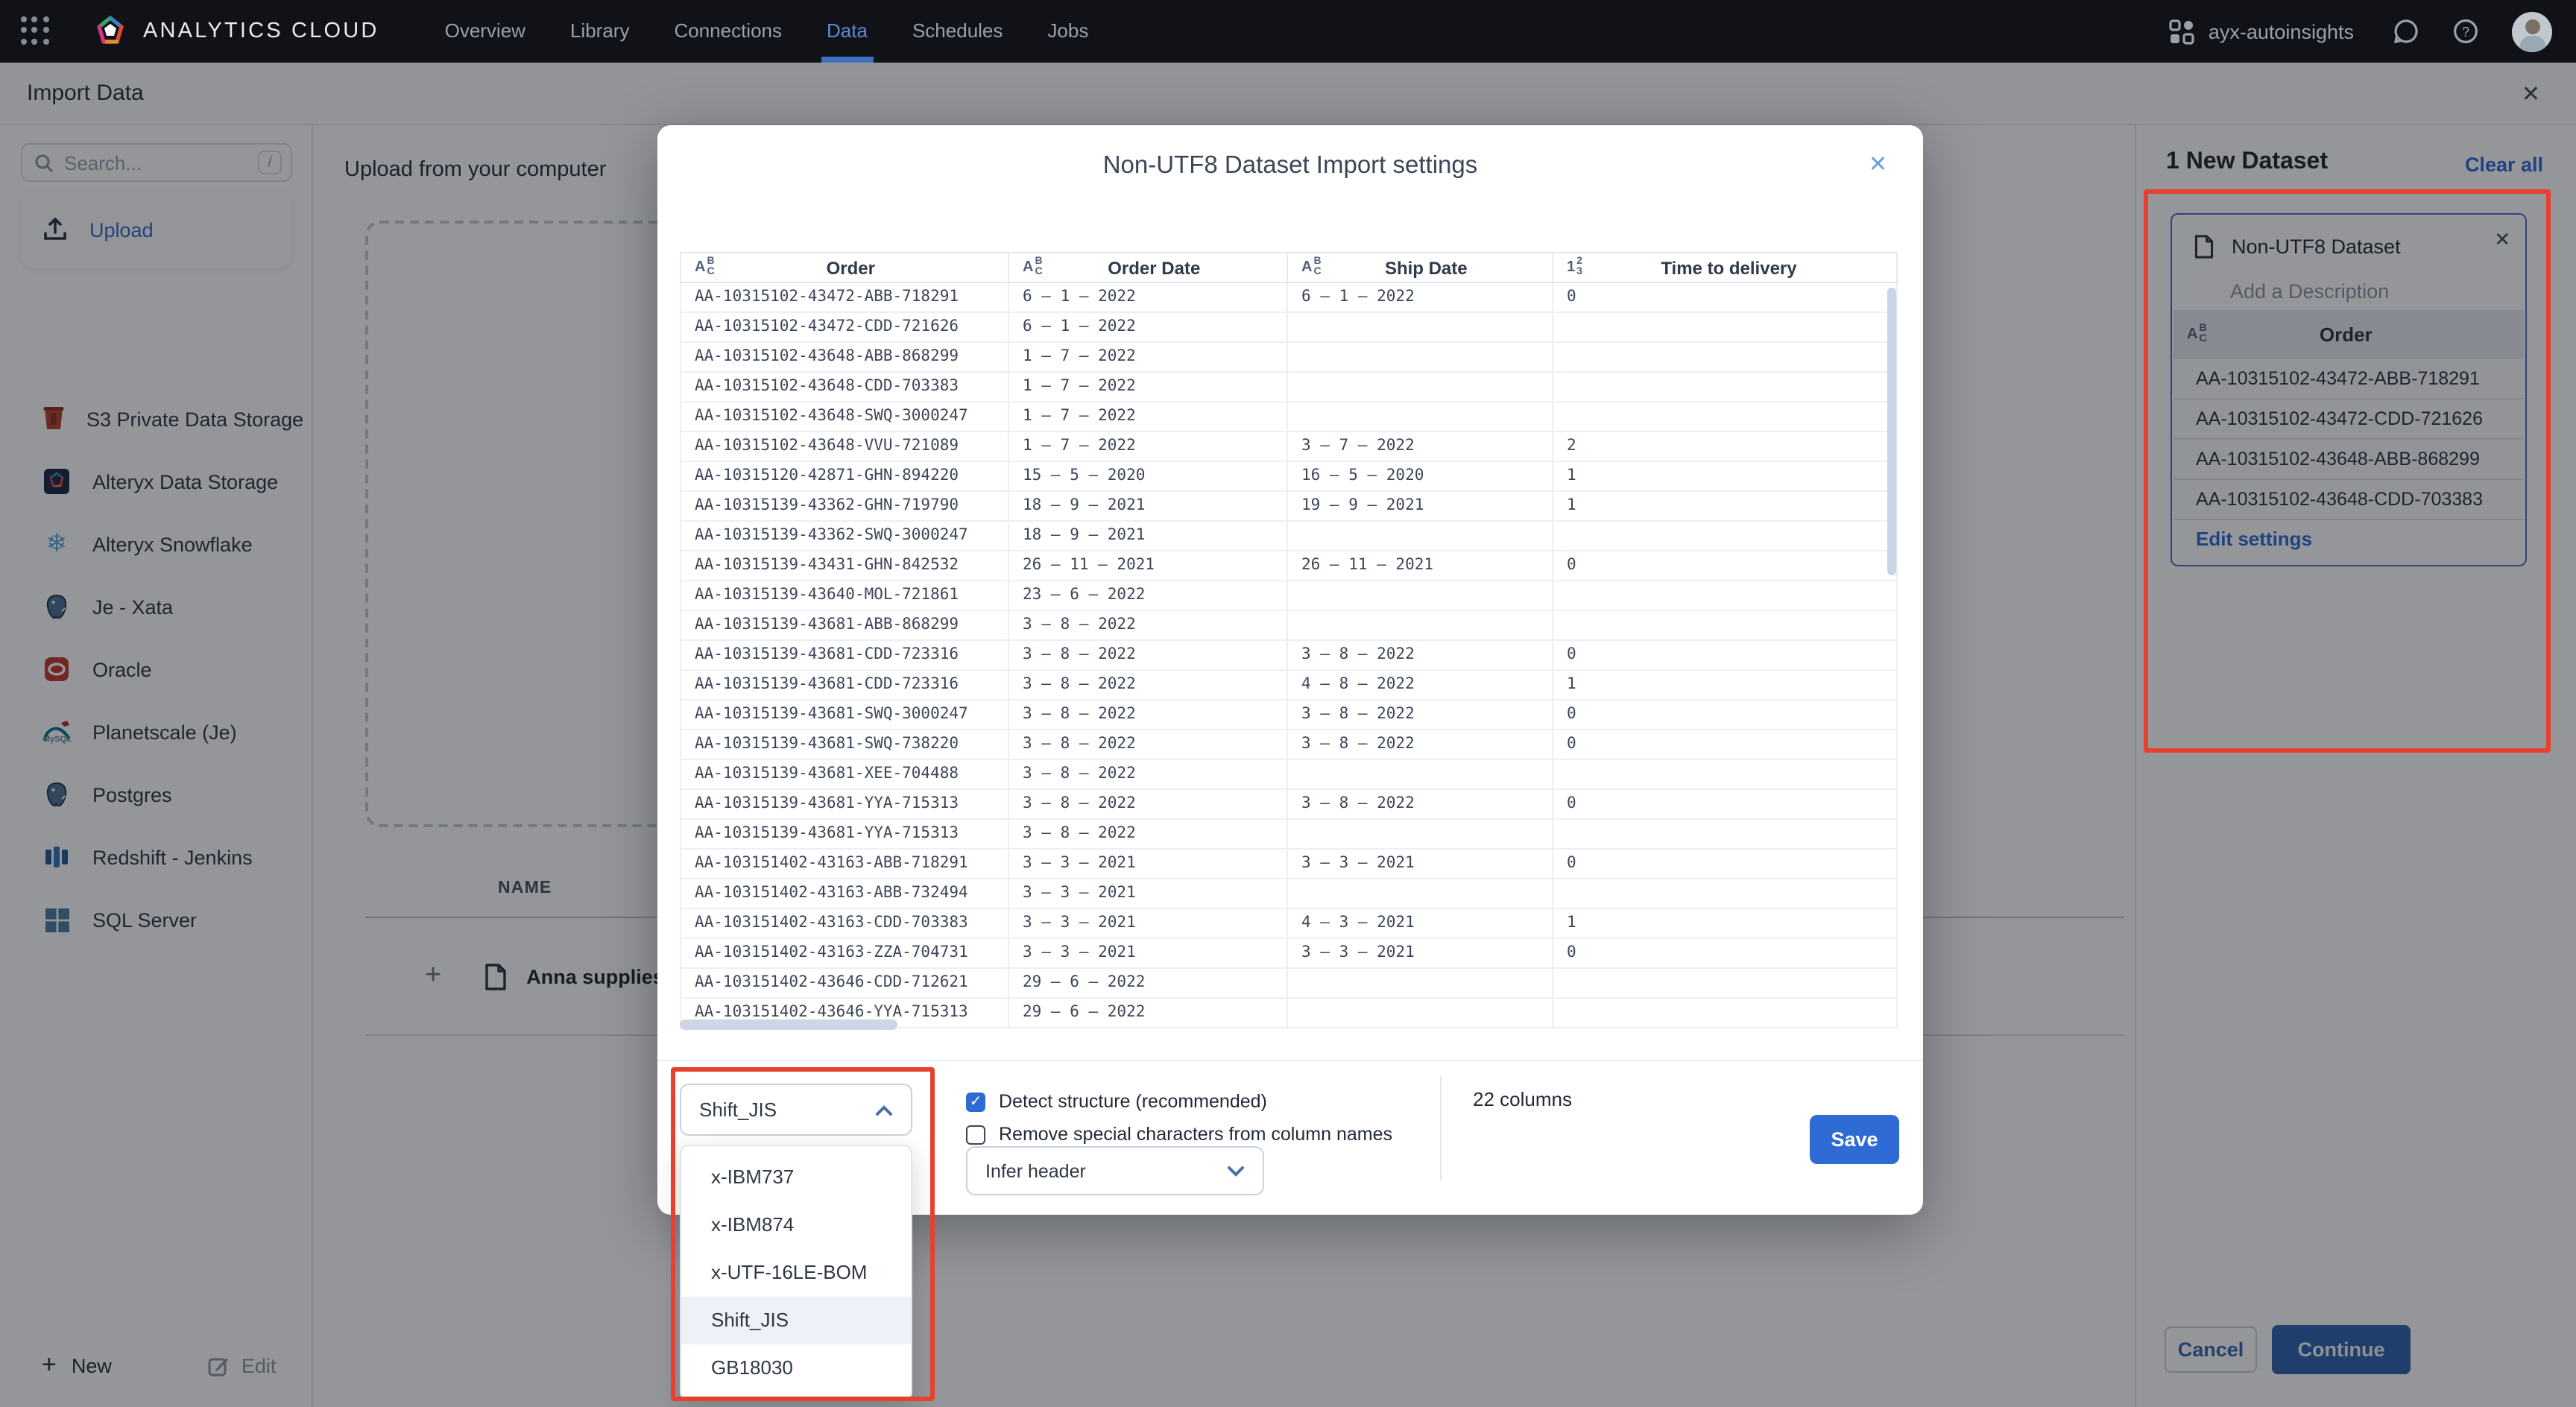 This screenshot has width=2576, height=1407. Describe the element at coordinates (1067, 31) in the screenshot. I see `nav-tab-jobs: Jobs` at that location.